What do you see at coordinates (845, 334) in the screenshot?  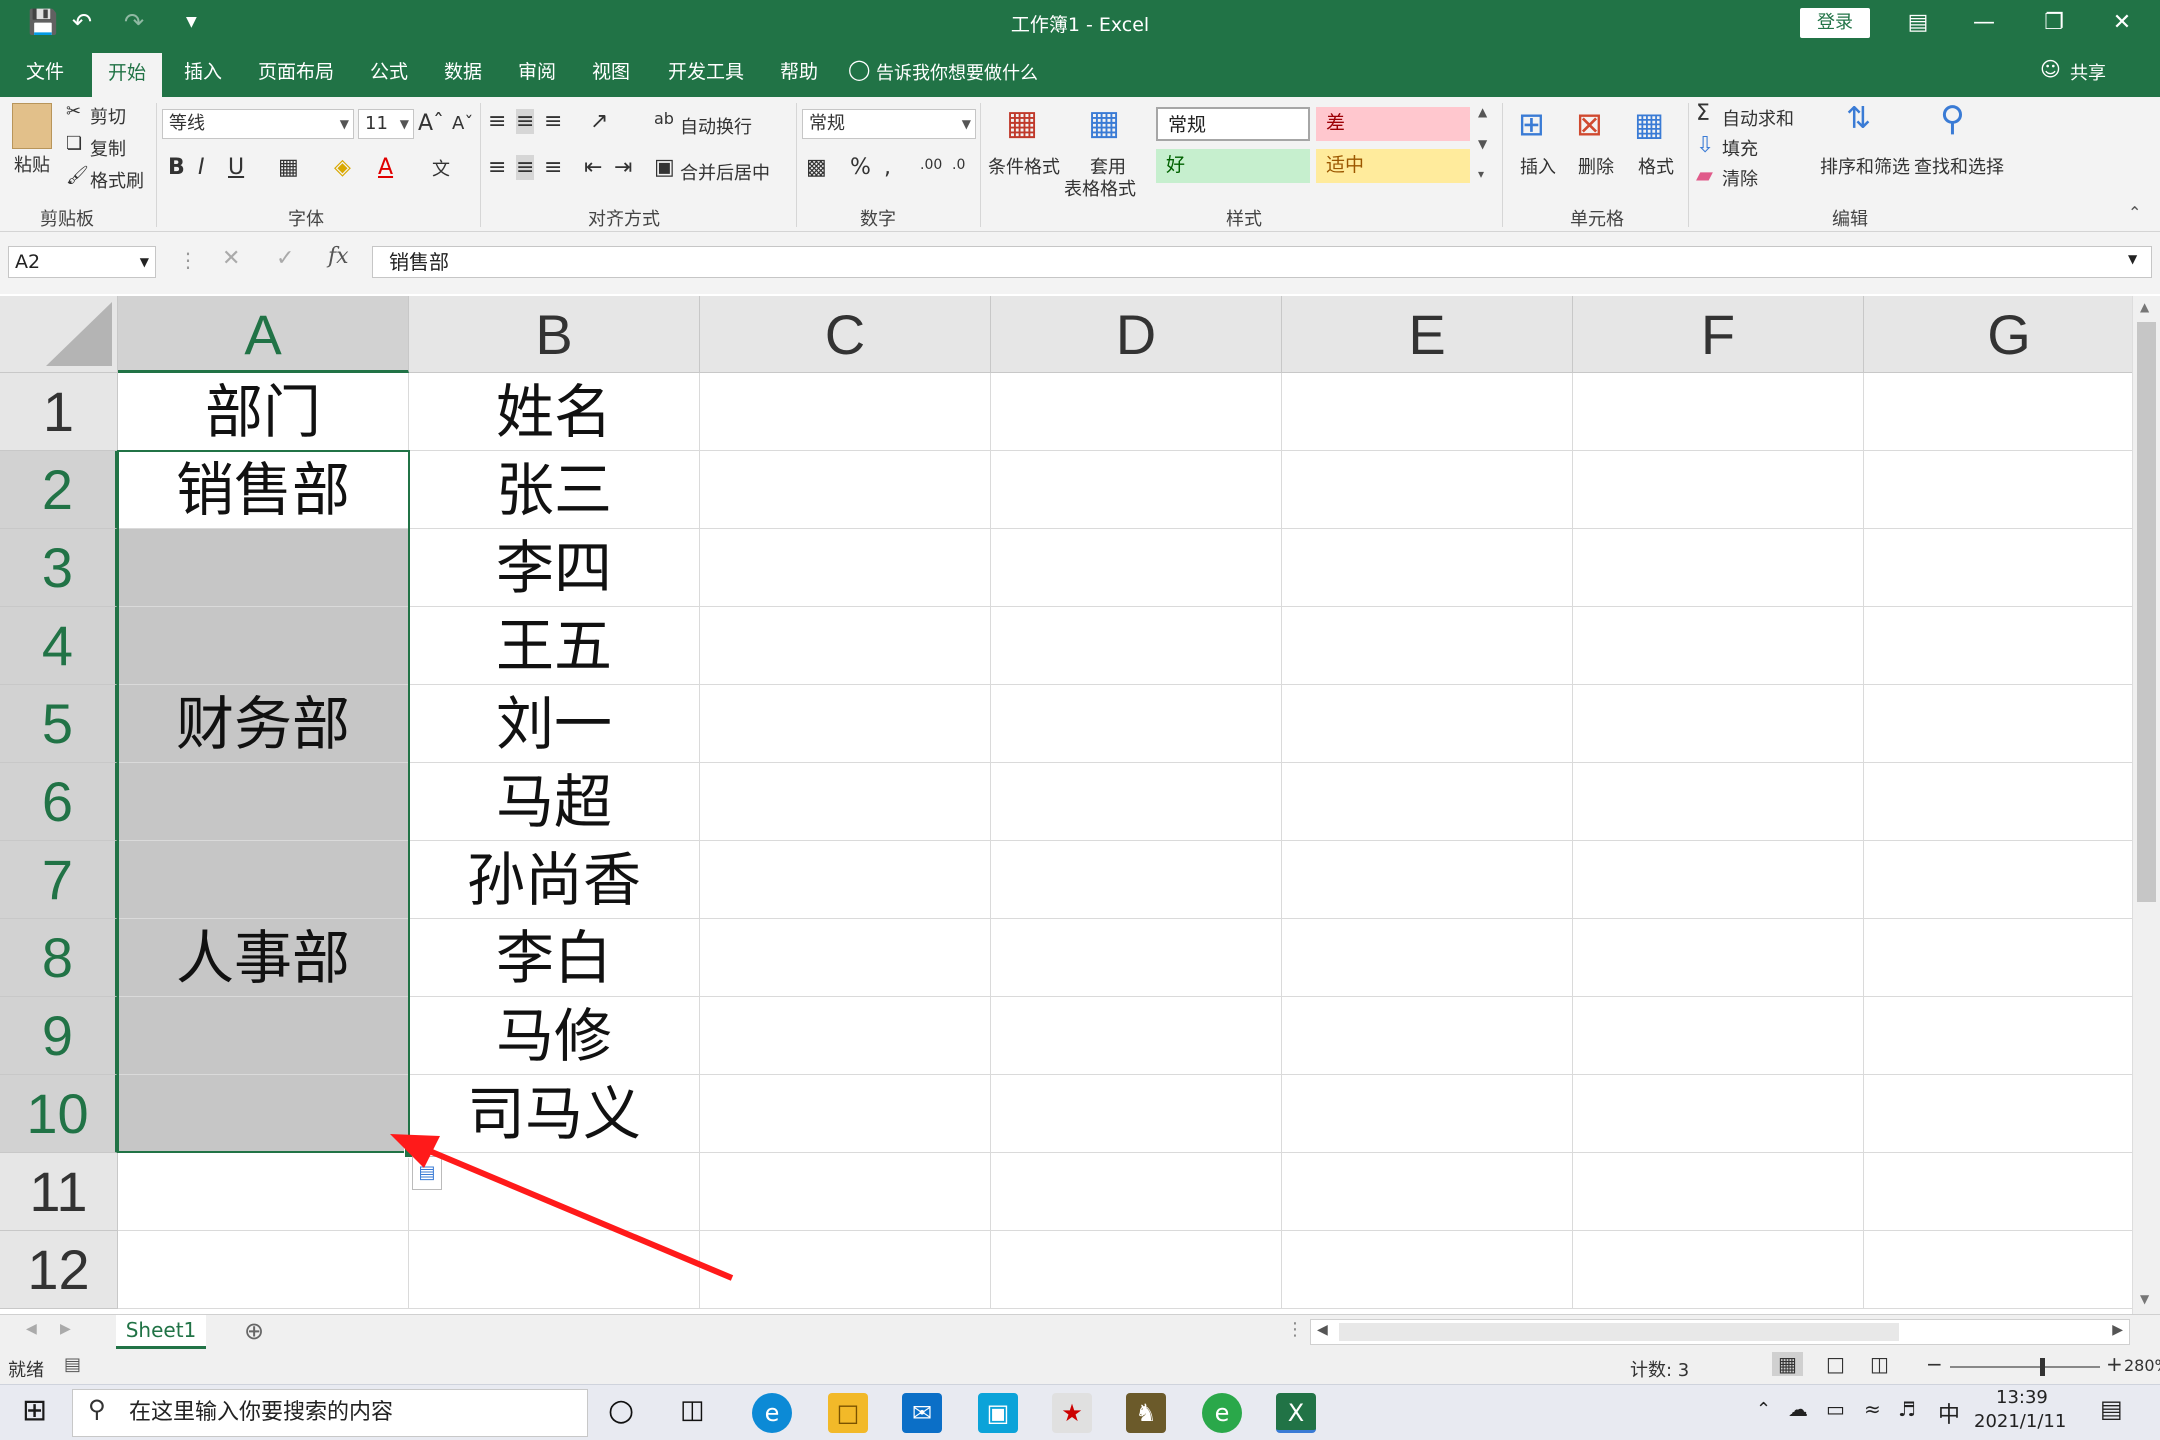 I see `column-header-c: C` at bounding box center [845, 334].